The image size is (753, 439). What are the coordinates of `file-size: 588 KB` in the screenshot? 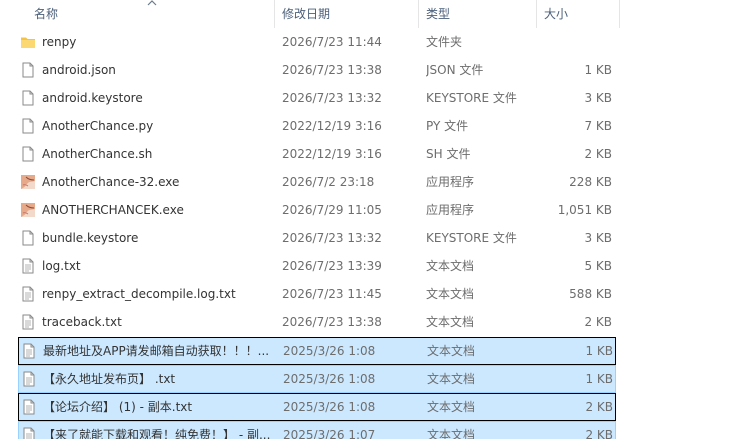 It's located at (590, 294).